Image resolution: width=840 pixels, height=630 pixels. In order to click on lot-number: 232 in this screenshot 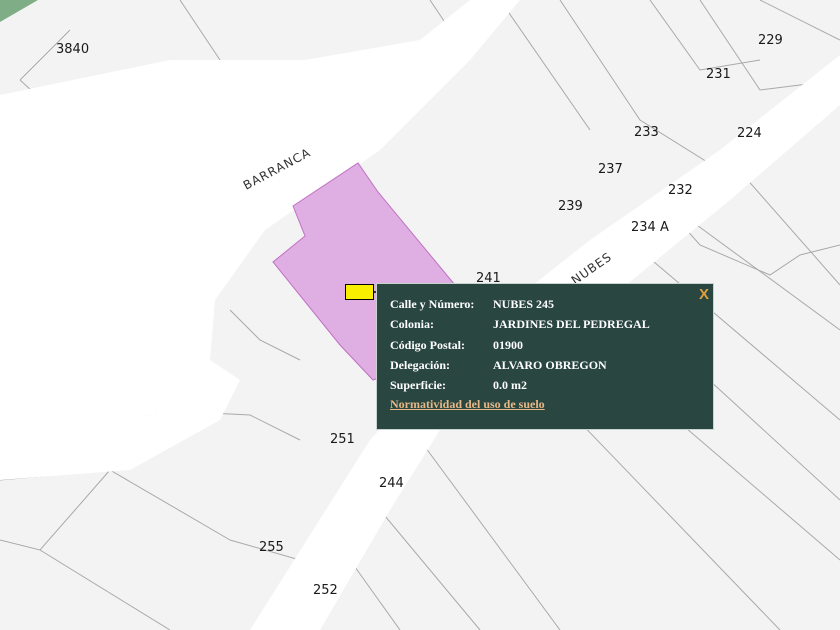, I will do `click(680, 190)`.